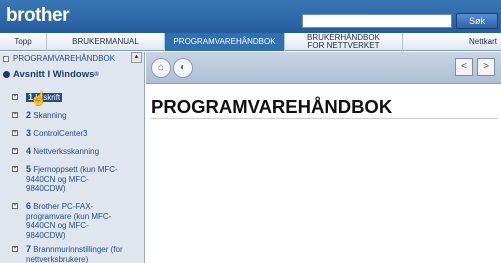  What do you see at coordinates (6, 58) in the screenshot?
I see `page-icon` at bounding box center [6, 58].